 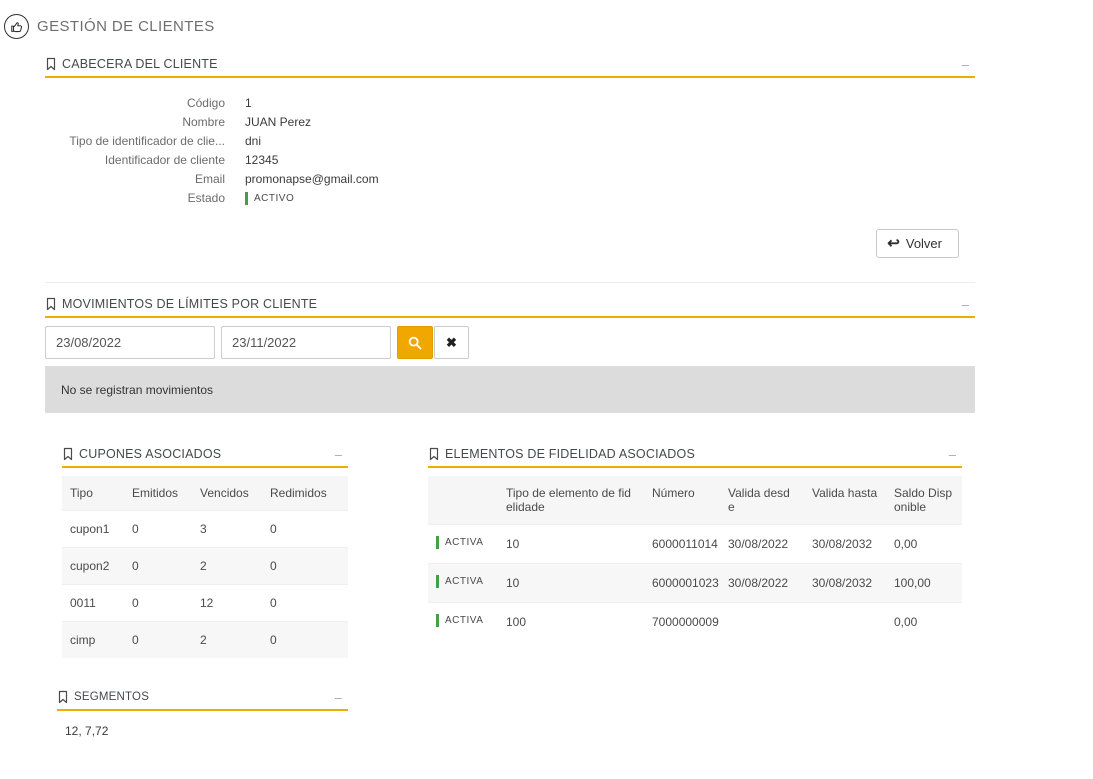 I want to click on table-row: ACTIVA 100 7000000009 0,00, so click(x=695, y=621).